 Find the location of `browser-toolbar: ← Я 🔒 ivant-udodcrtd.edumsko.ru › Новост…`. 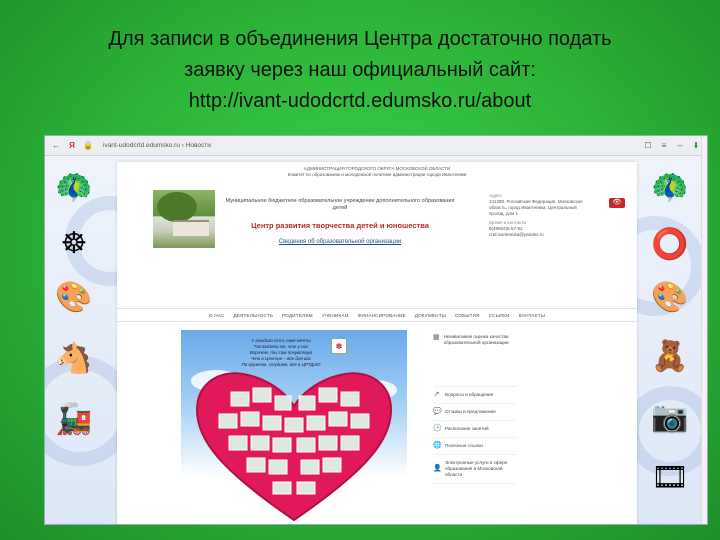

browser-toolbar: ← Я 🔒 ivant-udodcrtd.edumsko.ru › Новост… is located at coordinates (376, 146).